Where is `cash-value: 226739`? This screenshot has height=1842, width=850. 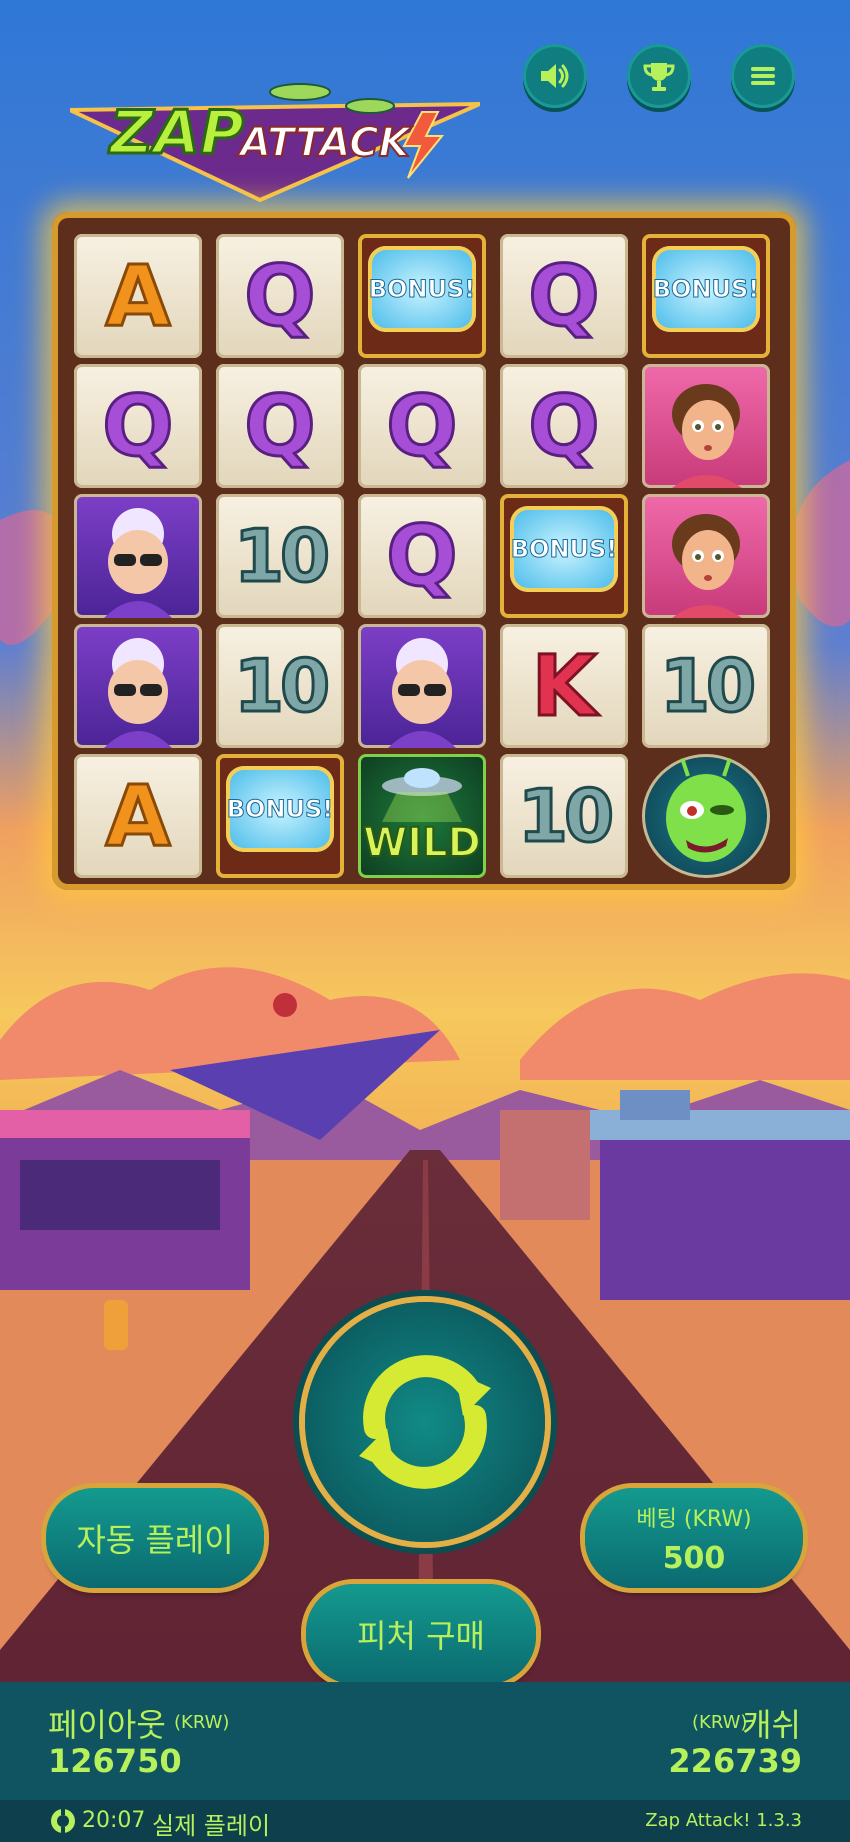 cash-value: 226739 is located at coordinates (735, 1761).